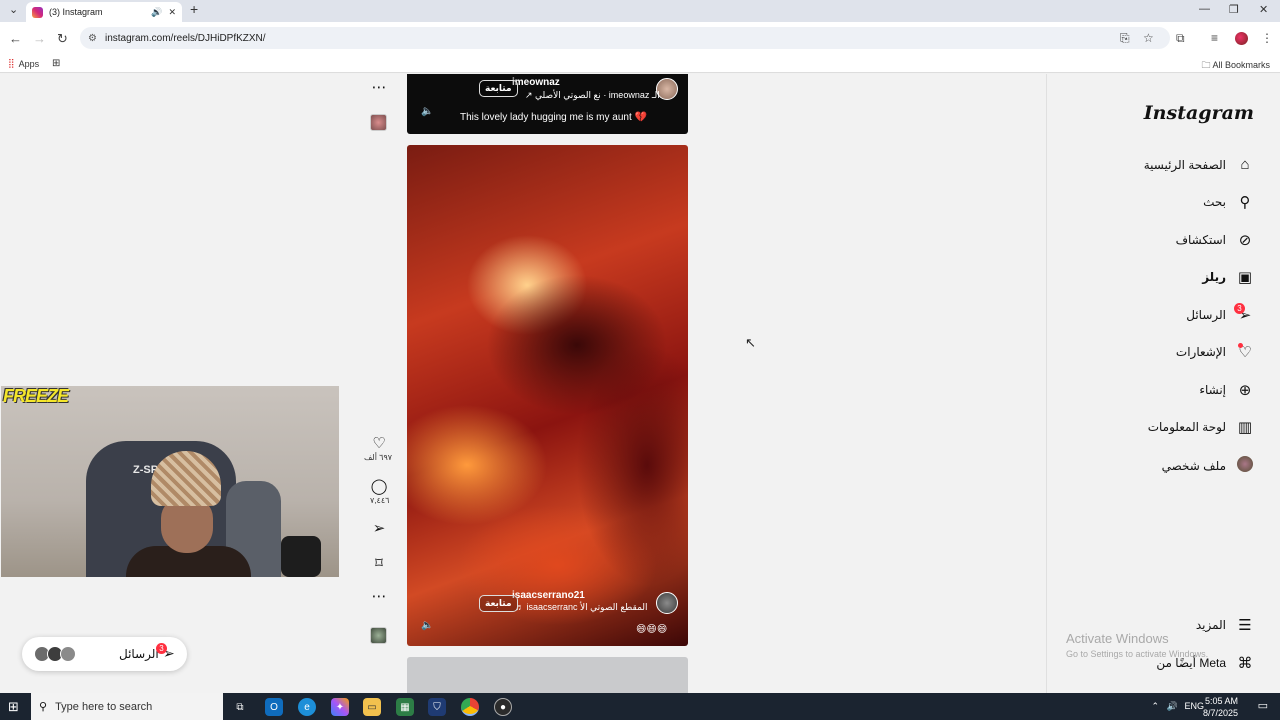 This screenshot has height=720, width=1280. Describe the element at coordinates (1155, 706) in the screenshot. I see `tray-chevron-icon: ⌃` at that location.